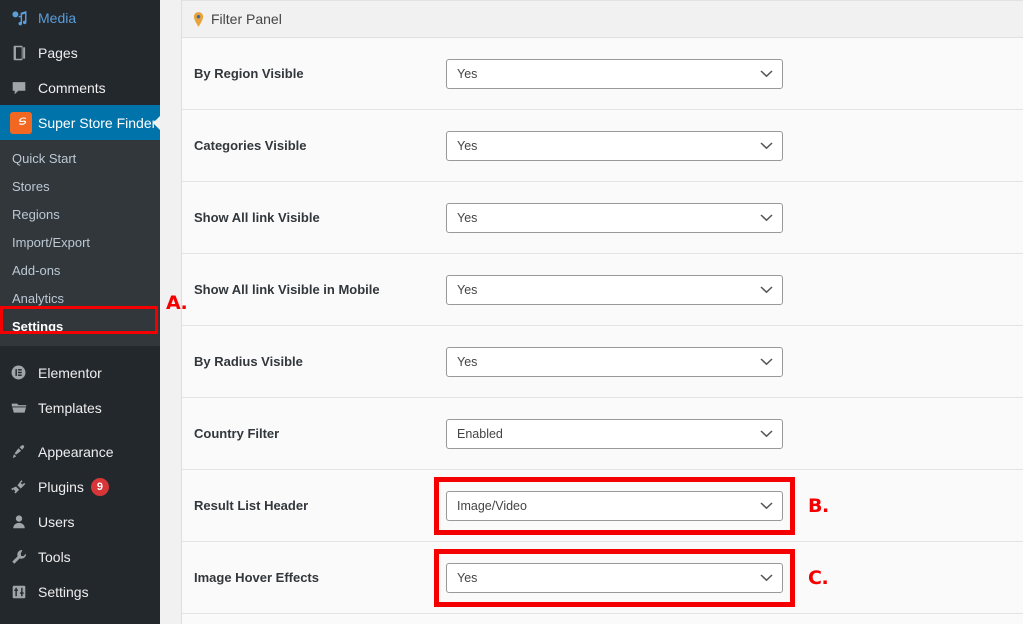  What do you see at coordinates (257, 217) in the screenshot?
I see `setting-label: Show All link Visible` at bounding box center [257, 217].